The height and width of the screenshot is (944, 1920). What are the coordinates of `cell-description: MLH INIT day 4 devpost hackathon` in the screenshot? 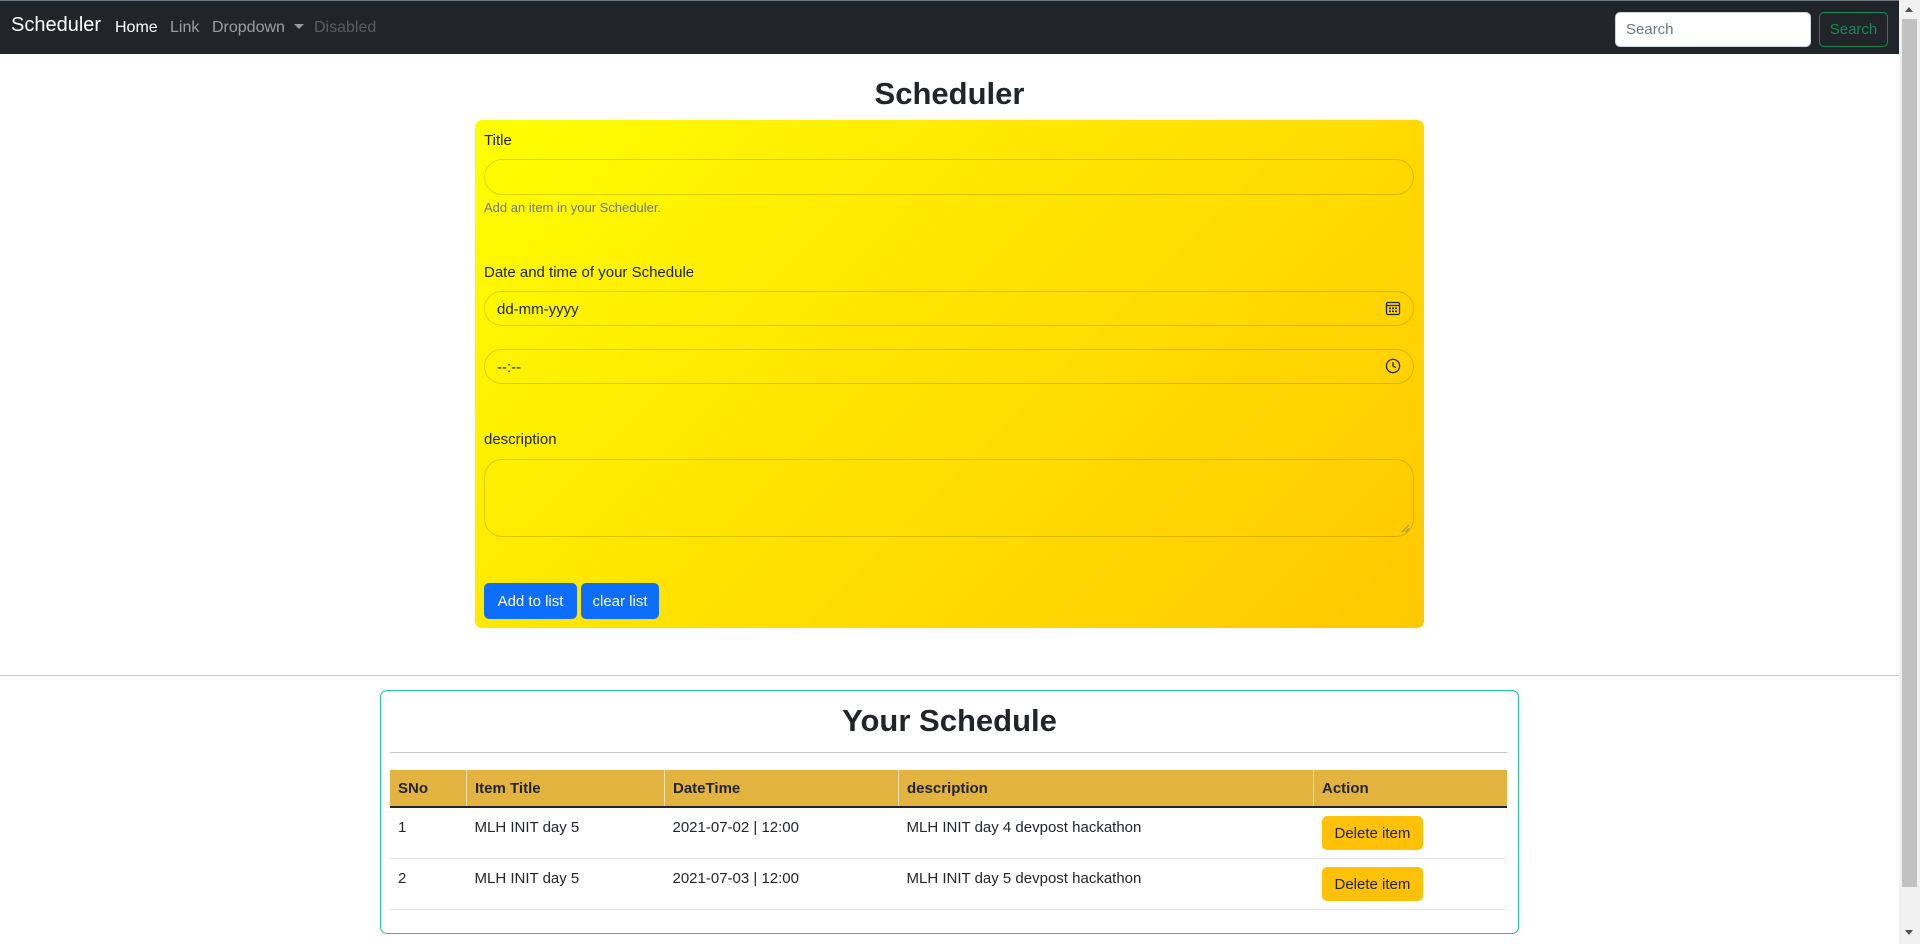 It's located at (1106, 833).